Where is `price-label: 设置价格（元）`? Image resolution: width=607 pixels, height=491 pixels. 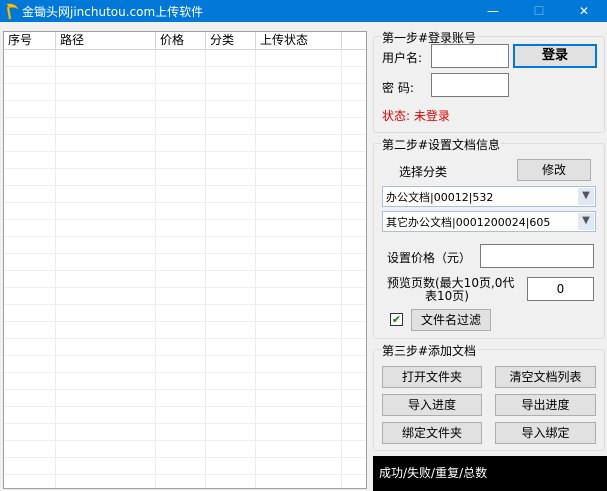 price-label: 设置价格（元） is located at coordinates (429, 258).